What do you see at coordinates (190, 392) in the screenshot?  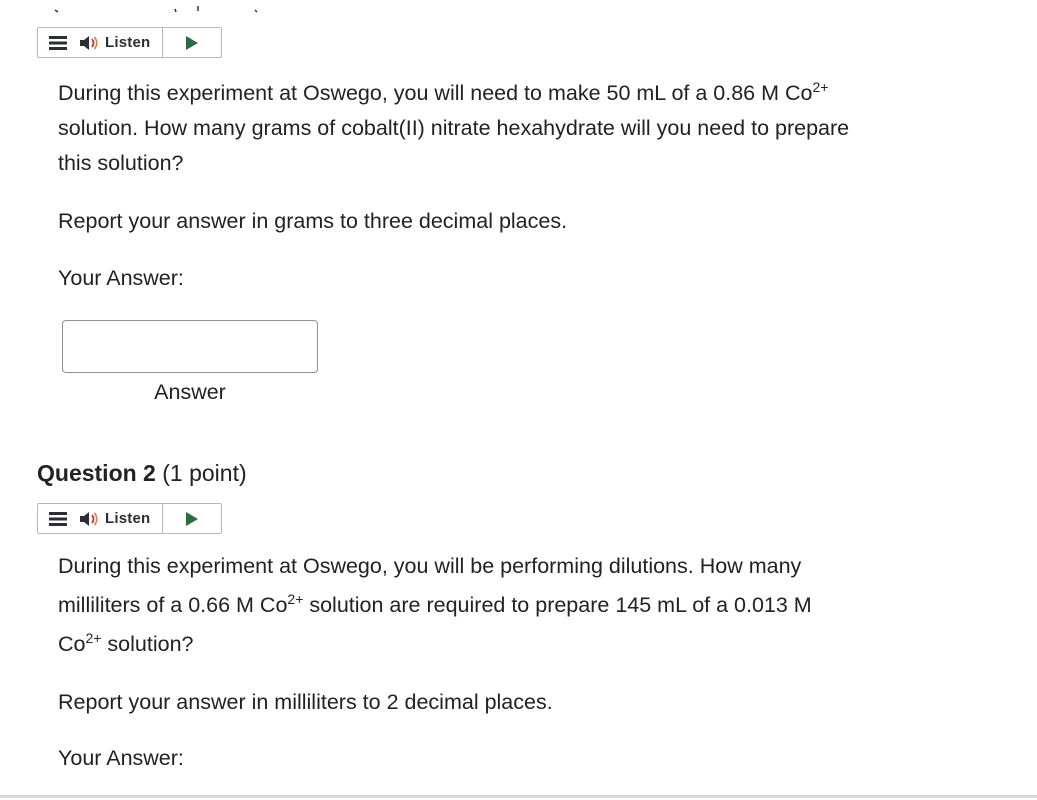 I see `answer-caption: Answer` at bounding box center [190, 392].